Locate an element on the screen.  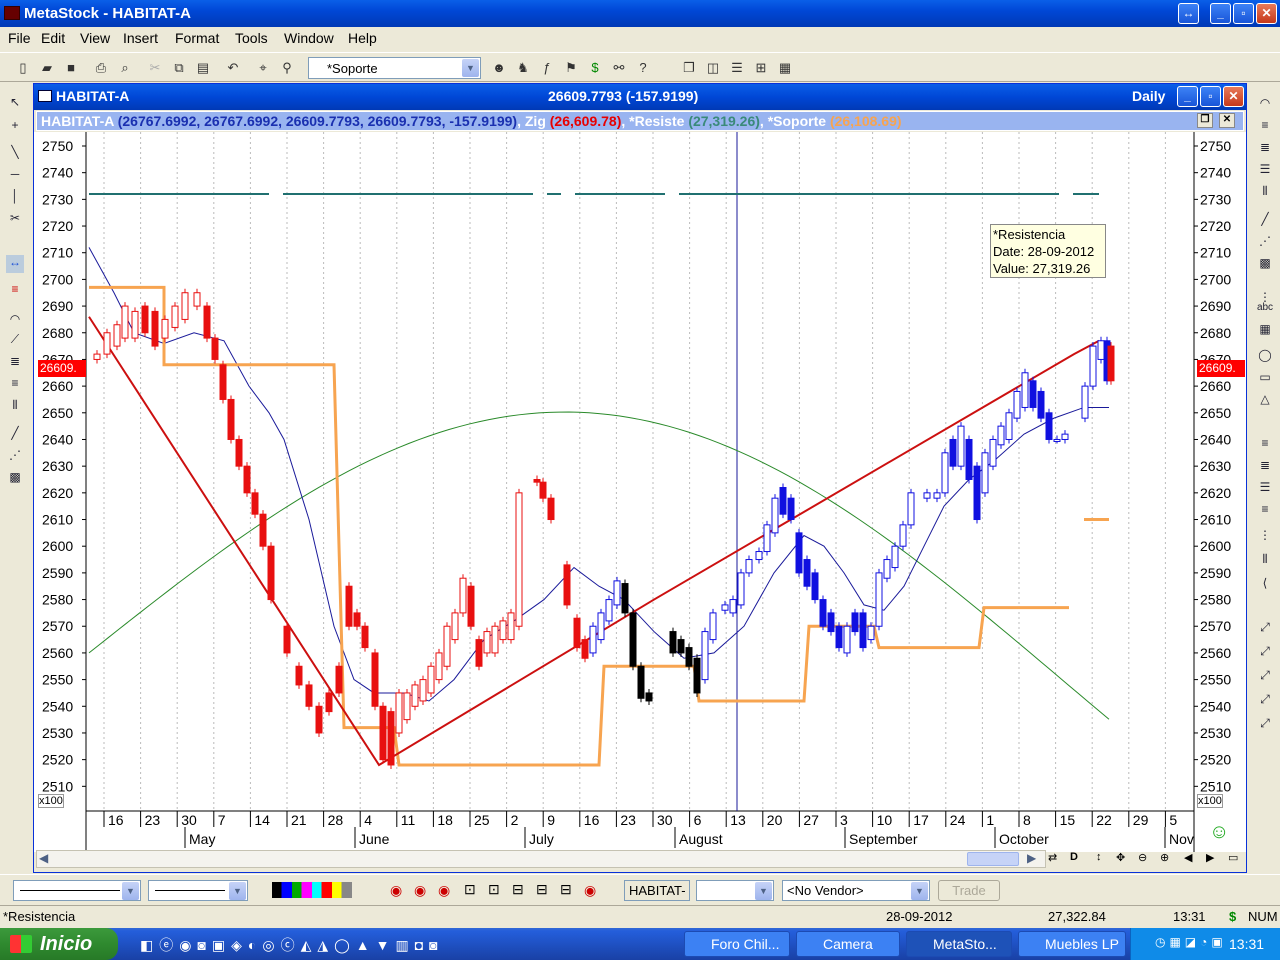
trendline-icon: ╲ is located at coordinates (15, 154).